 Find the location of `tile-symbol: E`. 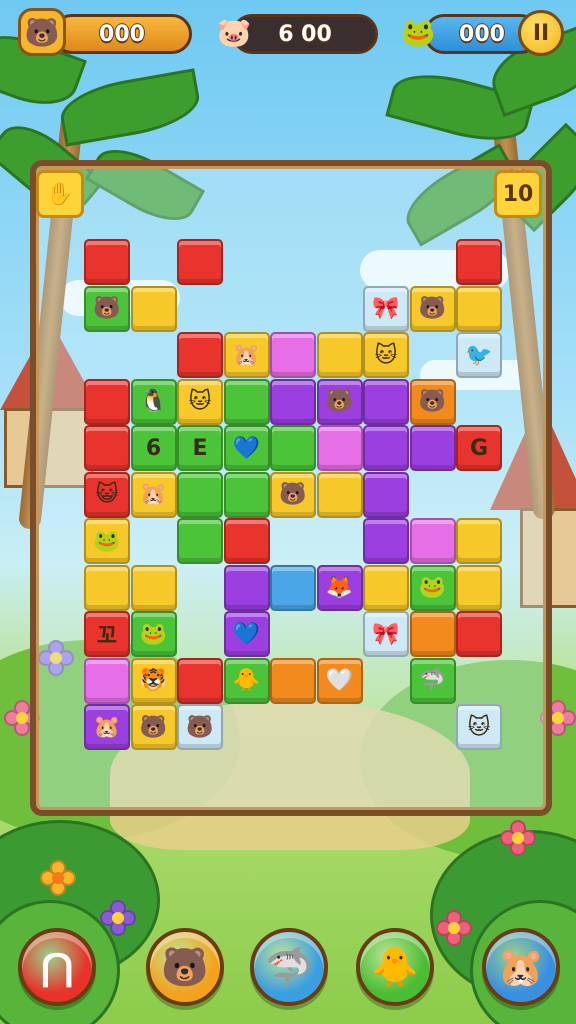

tile-symbol: E is located at coordinates (200, 448).